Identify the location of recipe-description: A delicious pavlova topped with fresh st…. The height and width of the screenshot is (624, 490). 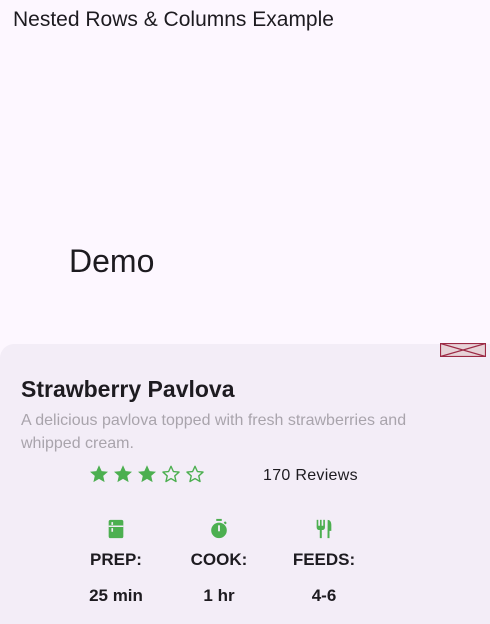
(214, 432).